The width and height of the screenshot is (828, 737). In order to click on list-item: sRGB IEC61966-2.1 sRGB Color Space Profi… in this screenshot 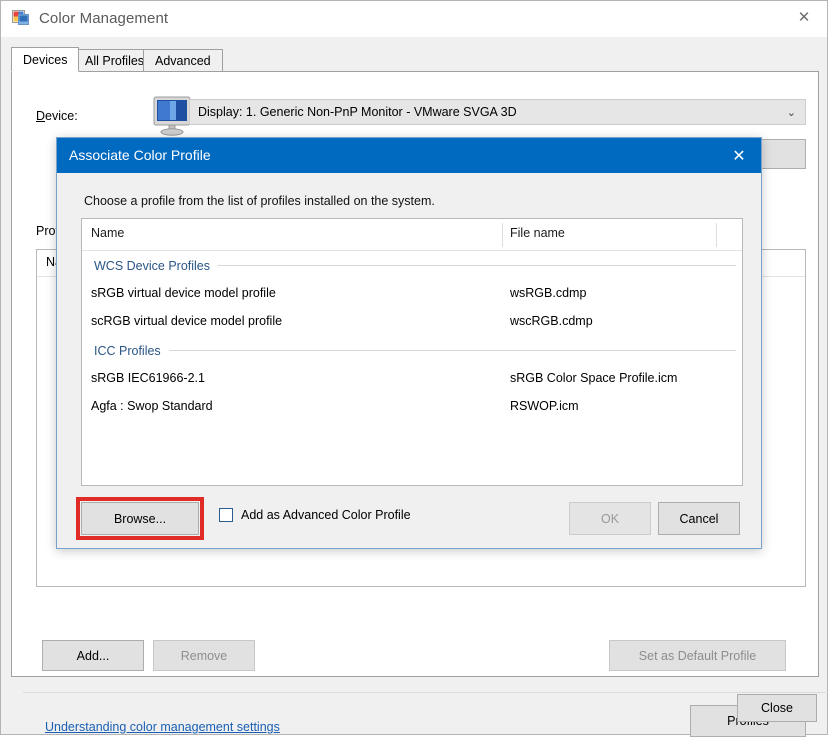, I will do `click(412, 379)`.